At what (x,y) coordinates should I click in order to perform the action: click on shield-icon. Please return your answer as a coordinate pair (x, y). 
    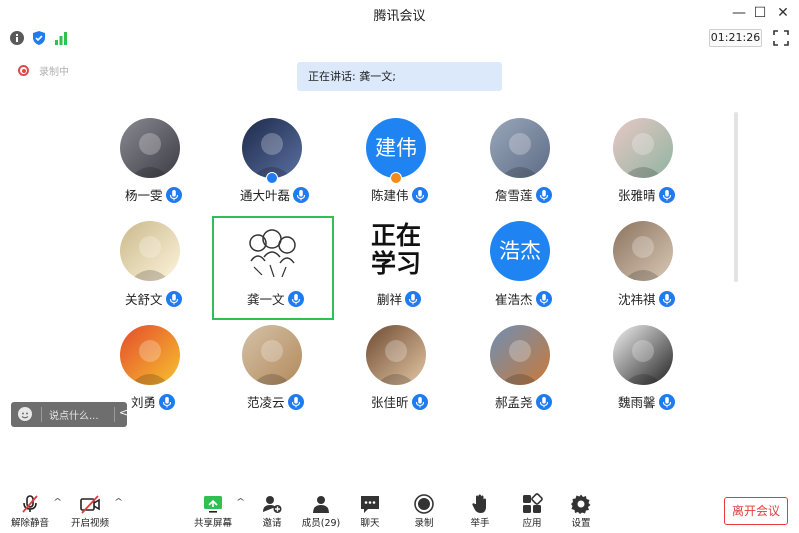
    Looking at the image, I should click on (39, 38).